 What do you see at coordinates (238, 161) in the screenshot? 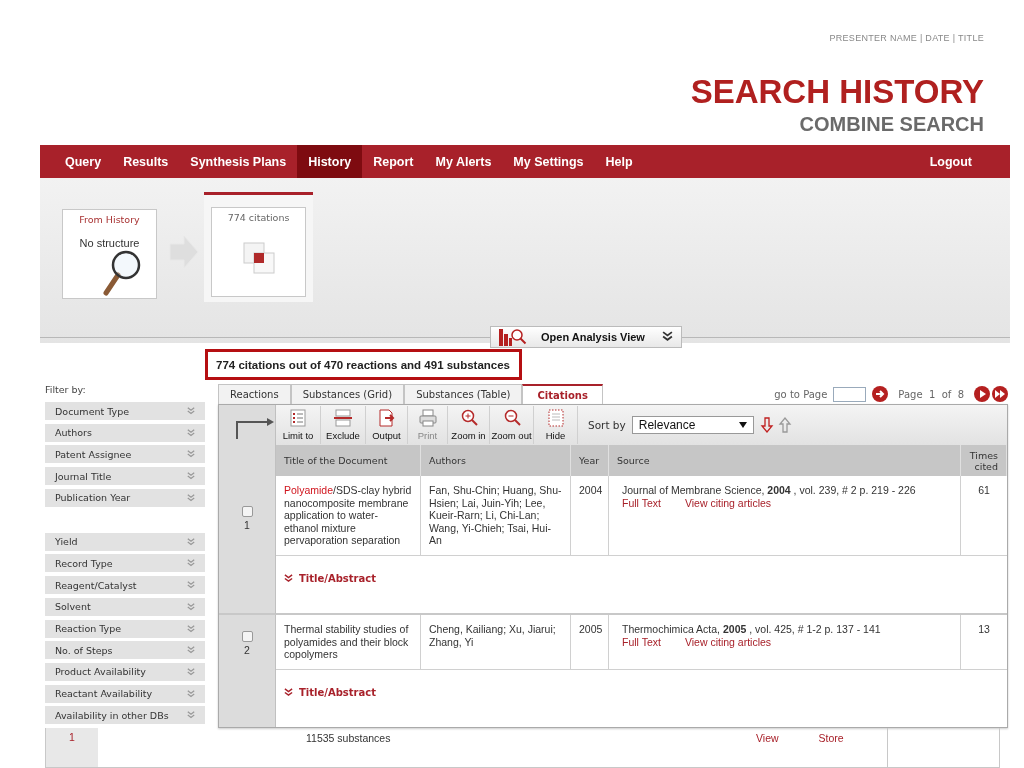
I see `nav-tab: Synthesis Plans` at bounding box center [238, 161].